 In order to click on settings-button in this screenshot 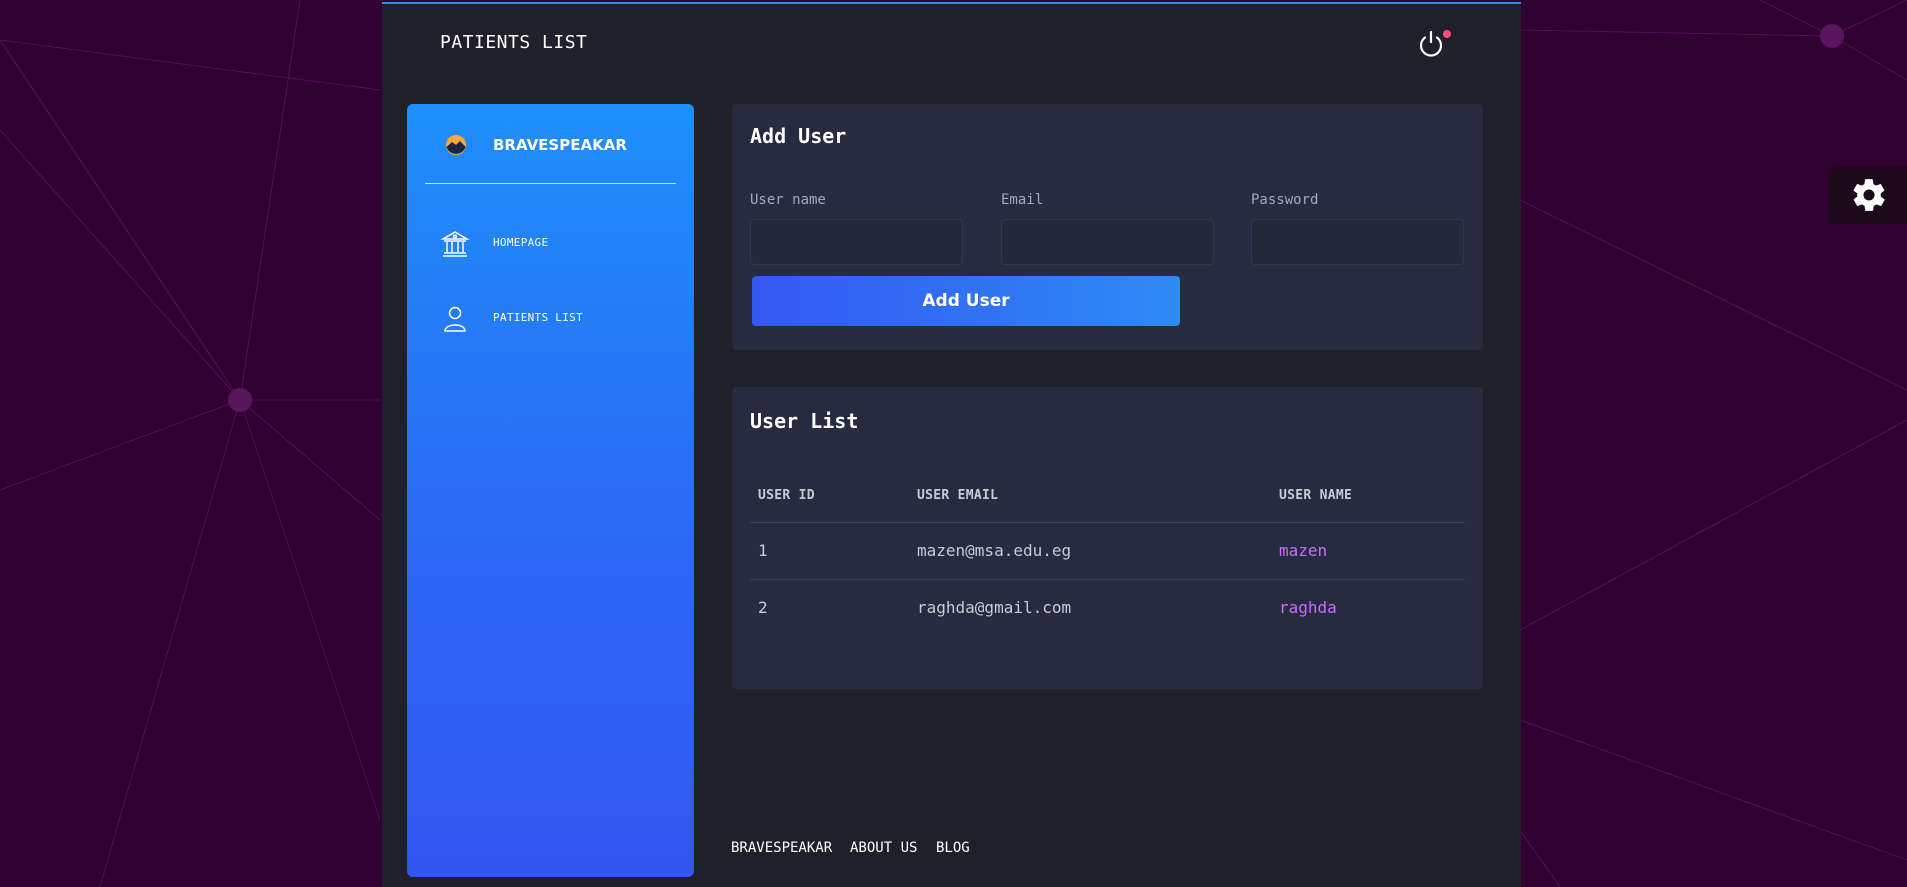, I will do `click(1867, 195)`.